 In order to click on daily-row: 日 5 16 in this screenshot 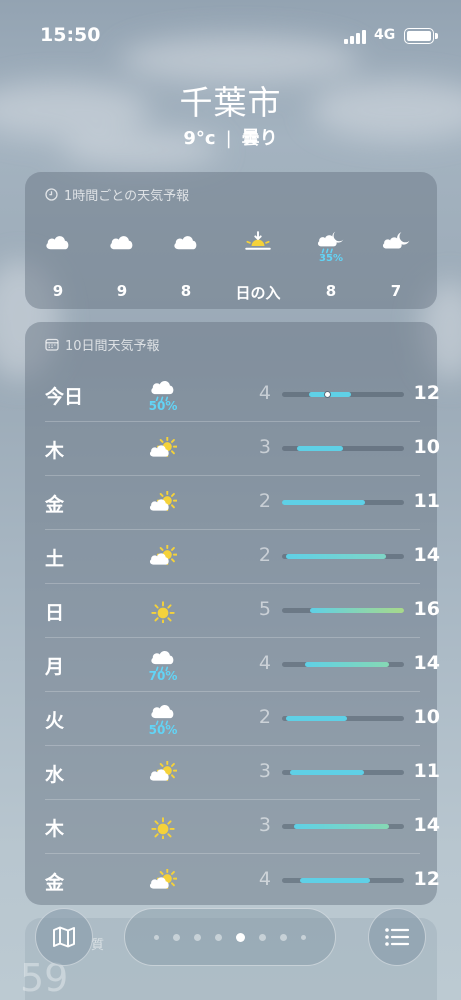, I will do `click(242, 610)`.